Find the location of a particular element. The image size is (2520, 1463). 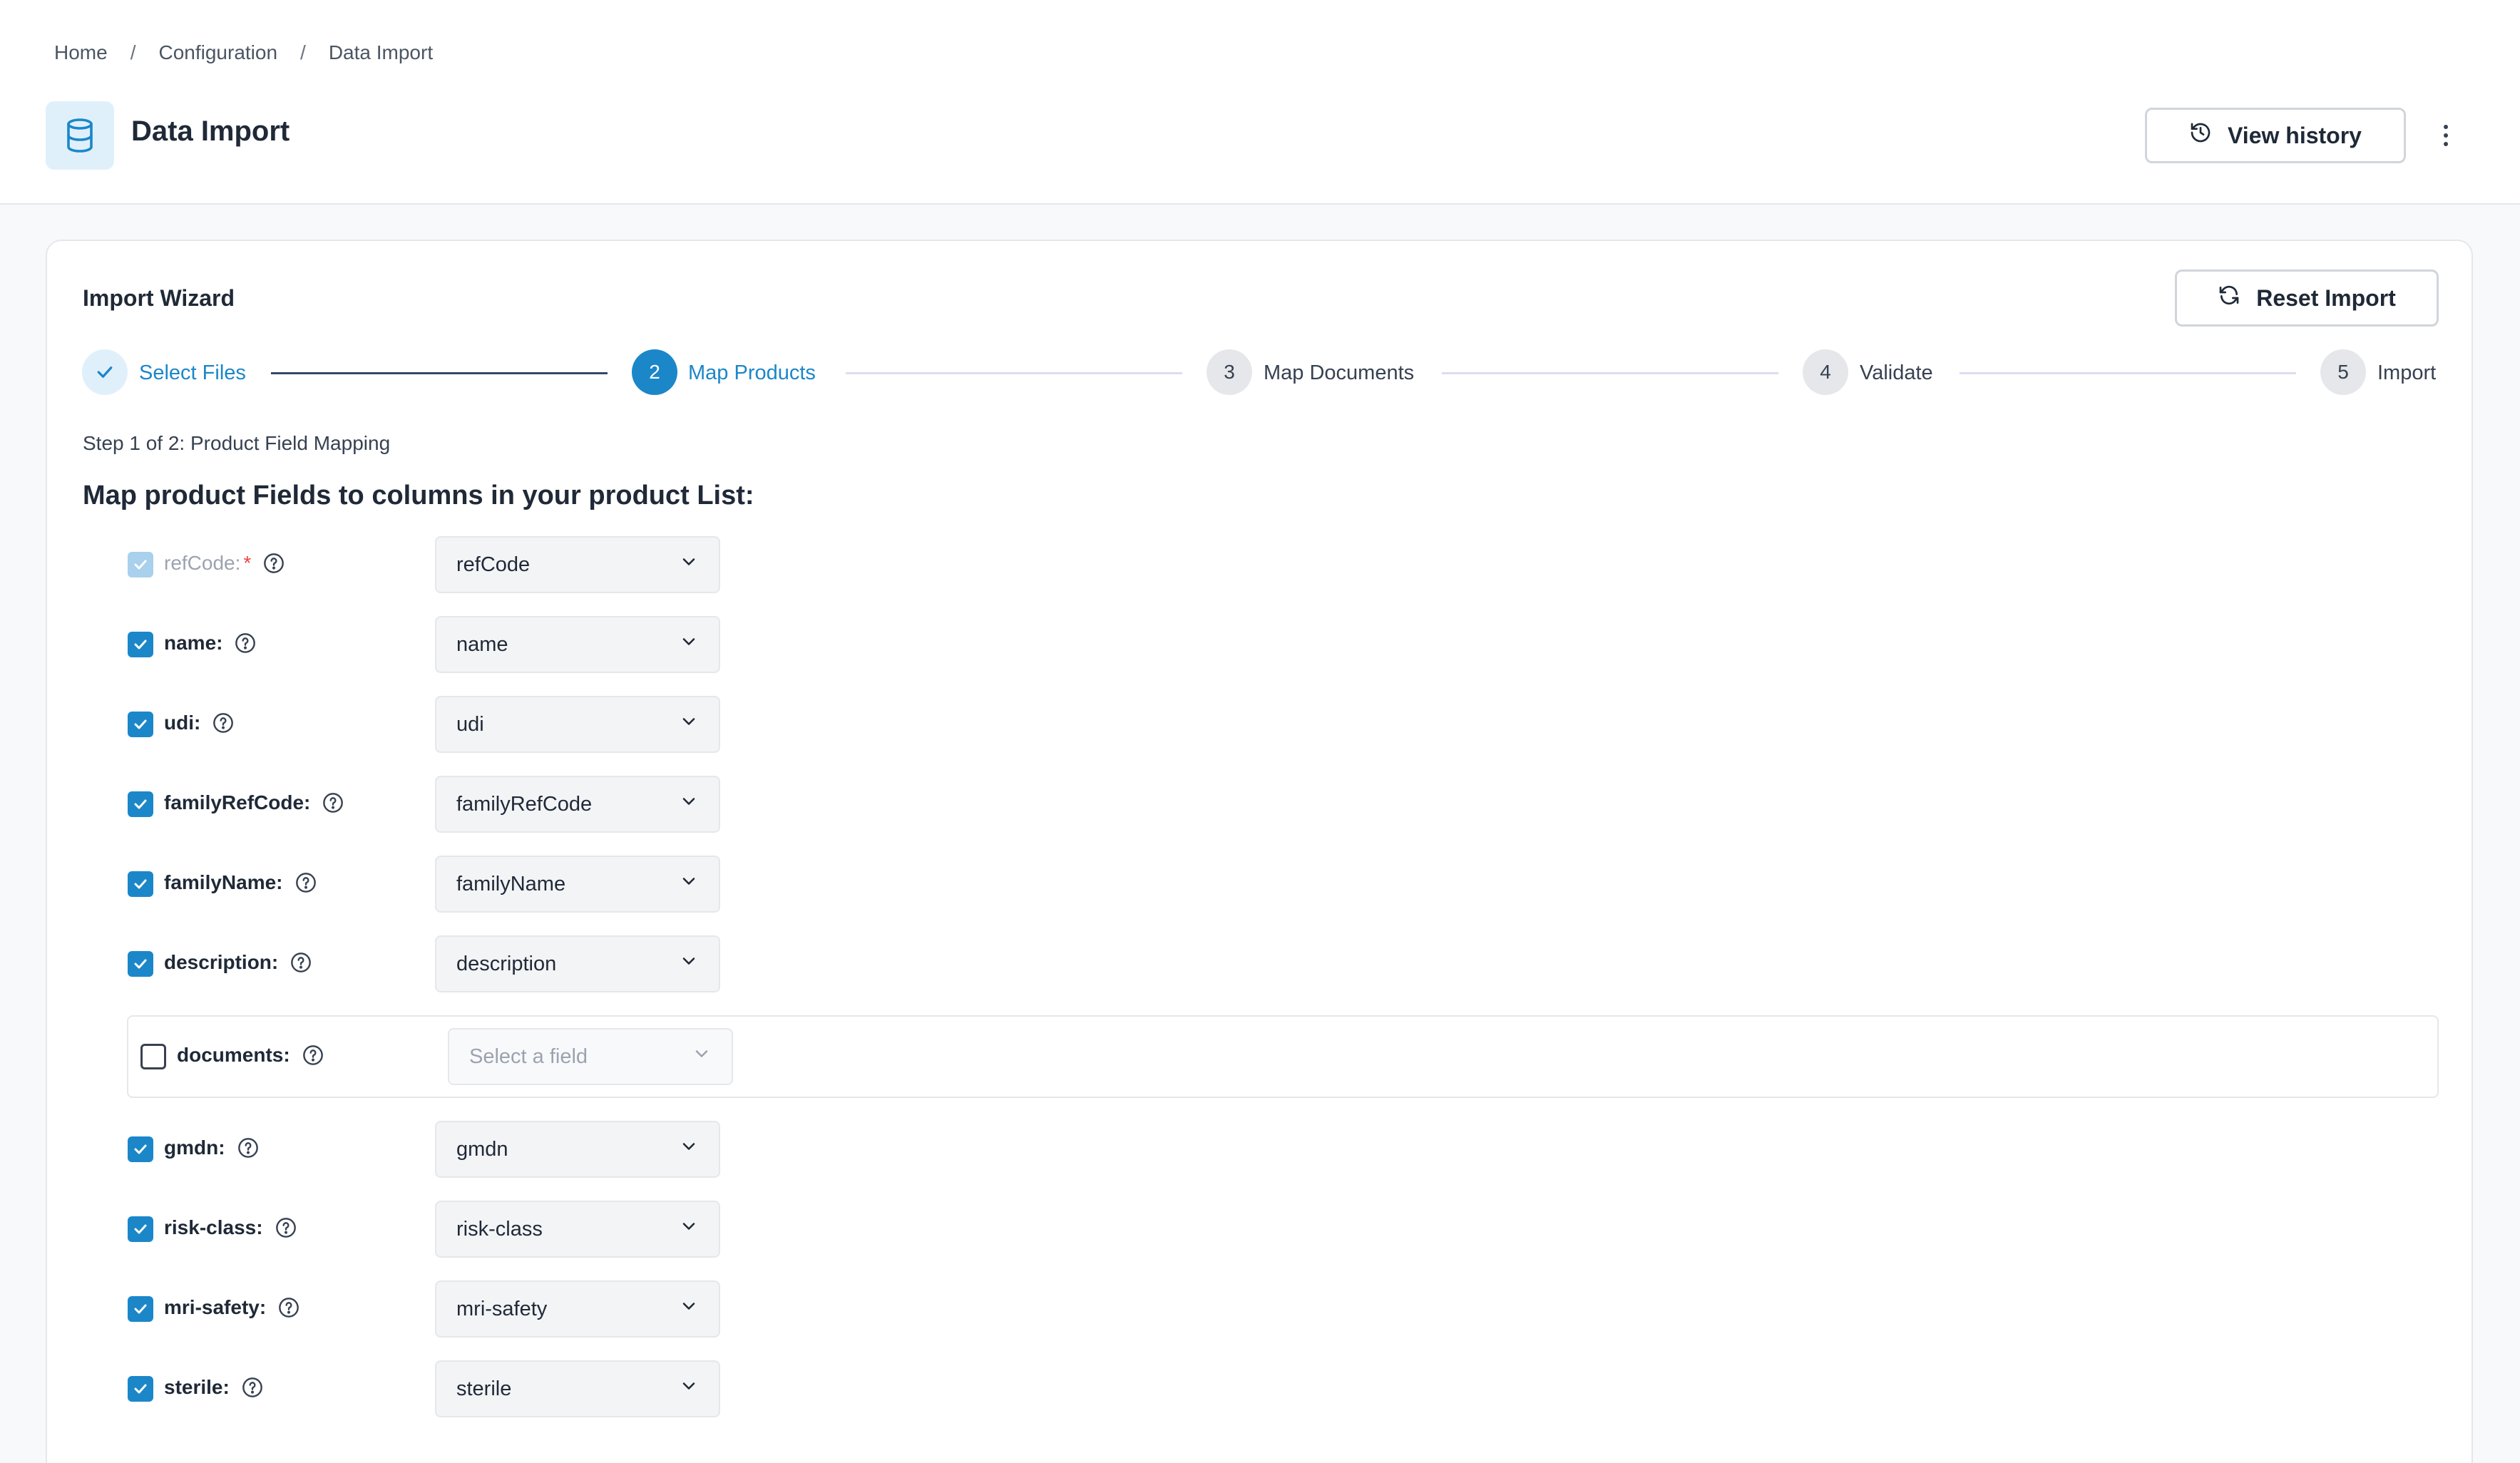

select-value: familyRefCode is located at coordinates (524, 804).